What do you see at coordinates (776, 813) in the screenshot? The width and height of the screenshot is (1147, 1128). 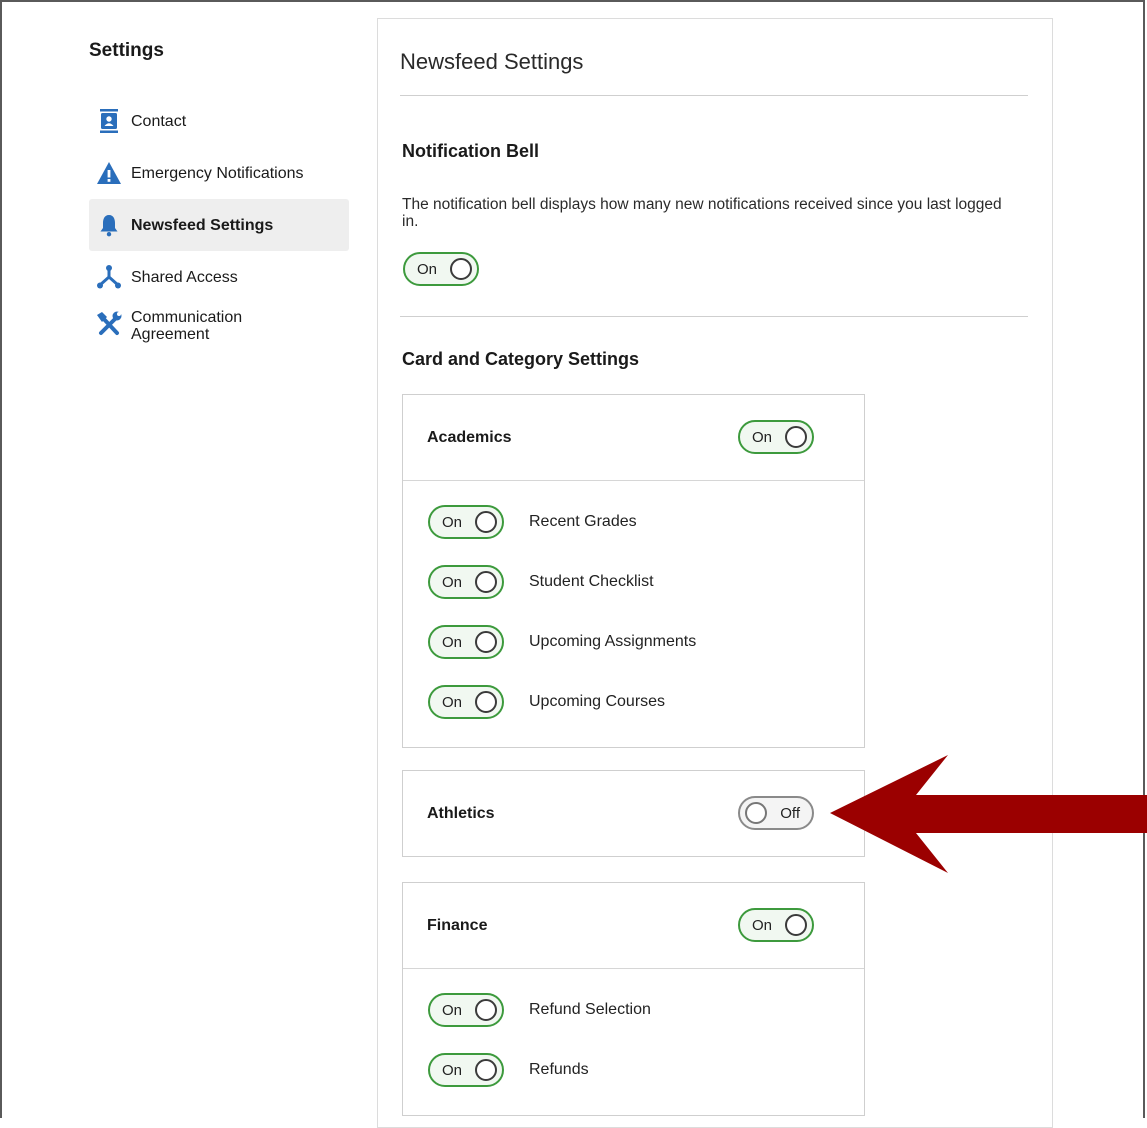 I see `athletics-toggle: Off` at bounding box center [776, 813].